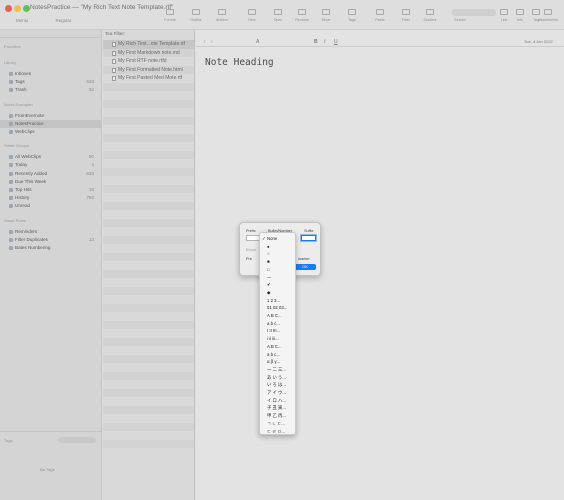  I want to click on sidebar-item-unread: Unread, so click(51, 206).